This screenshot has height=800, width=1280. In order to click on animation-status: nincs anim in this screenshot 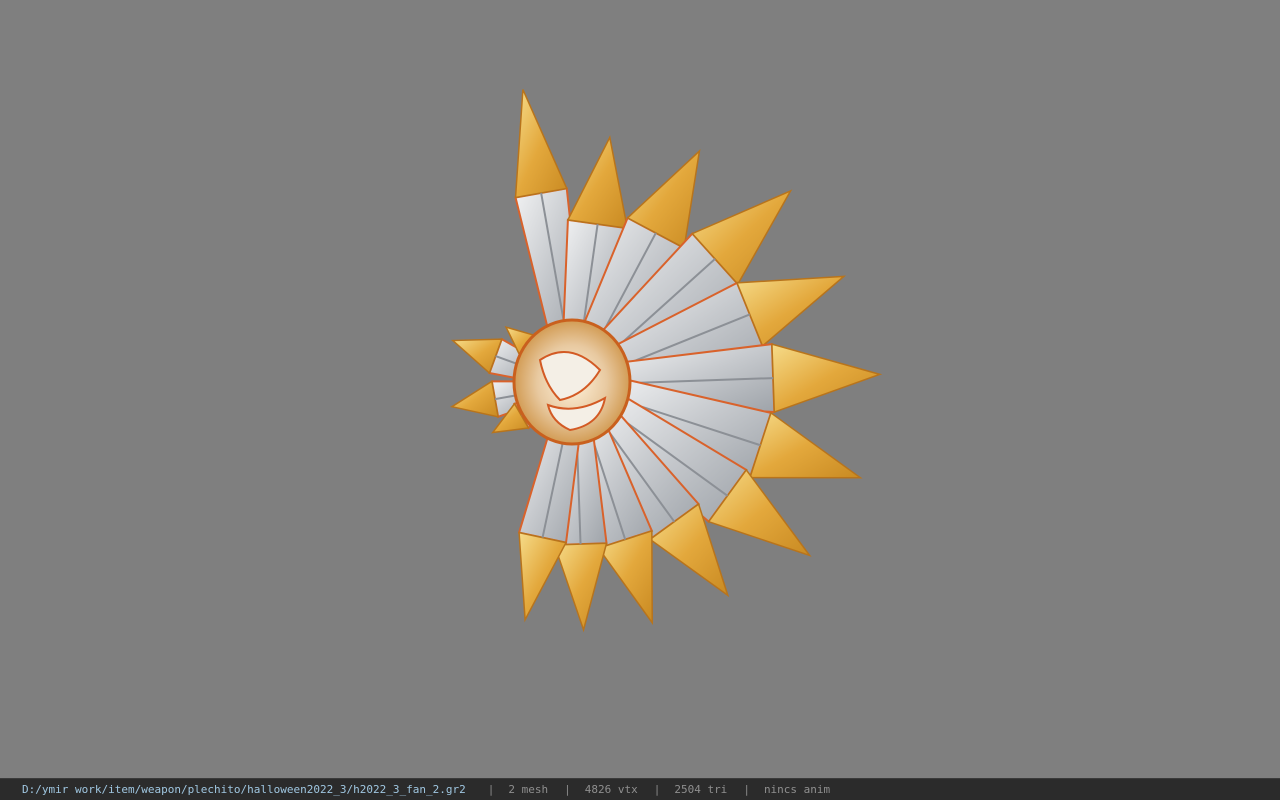, I will do `click(797, 789)`.